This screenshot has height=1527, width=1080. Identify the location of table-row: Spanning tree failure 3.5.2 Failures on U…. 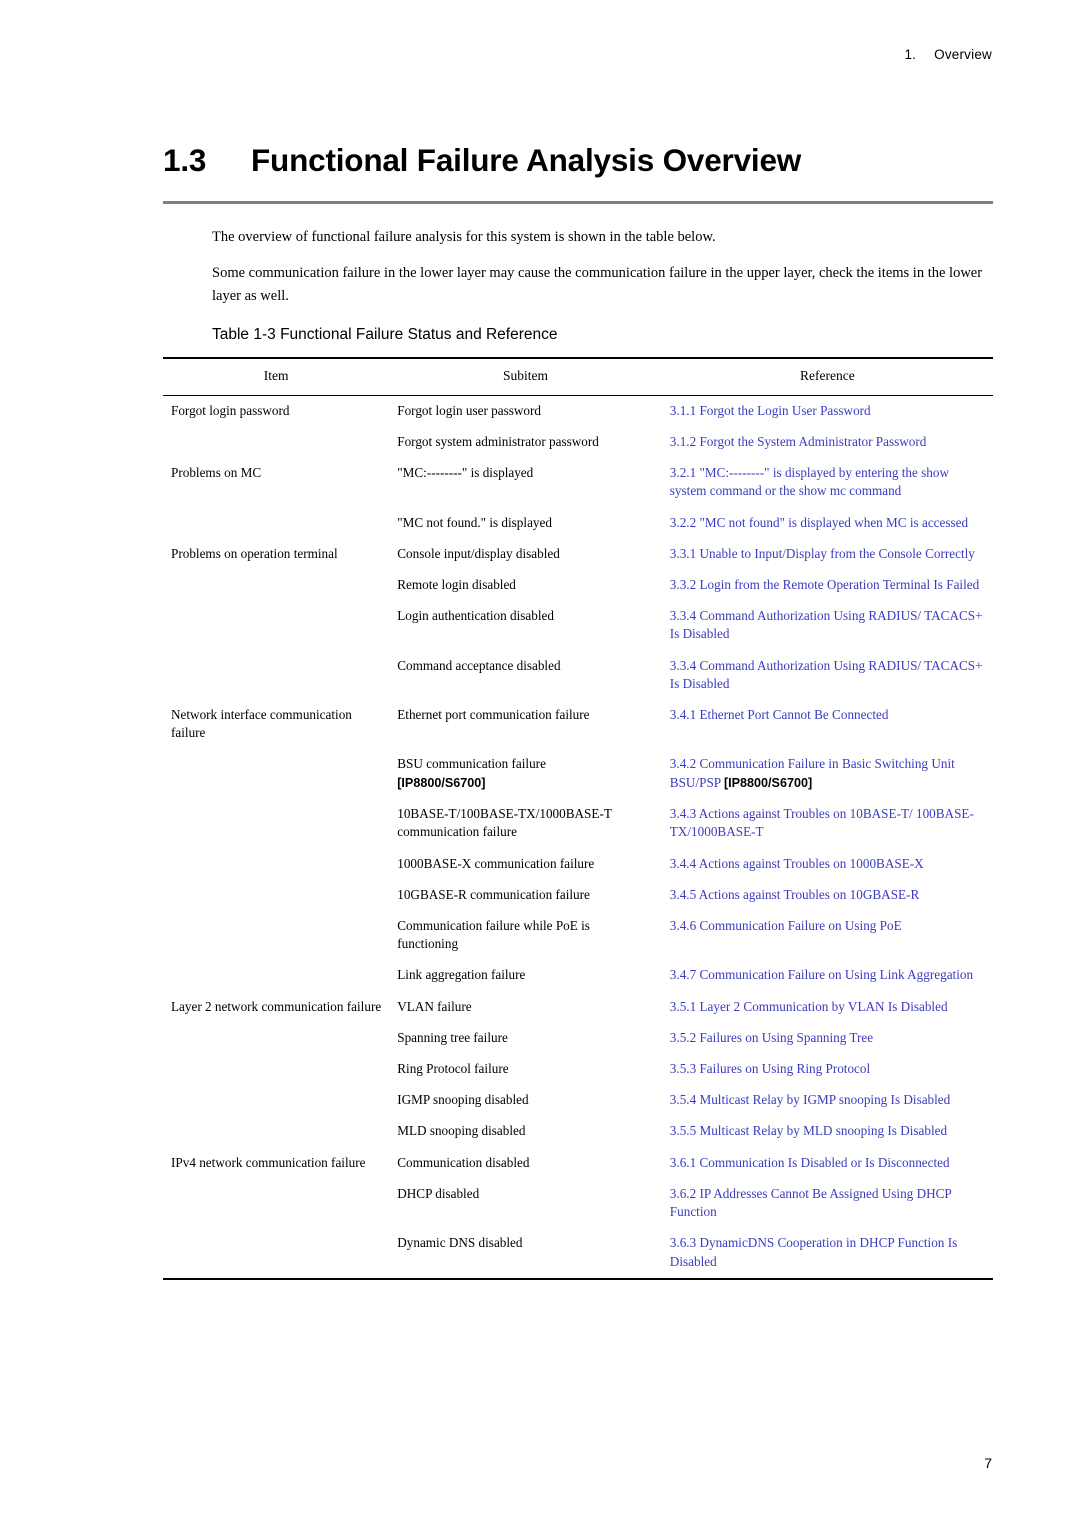
(578, 1038).